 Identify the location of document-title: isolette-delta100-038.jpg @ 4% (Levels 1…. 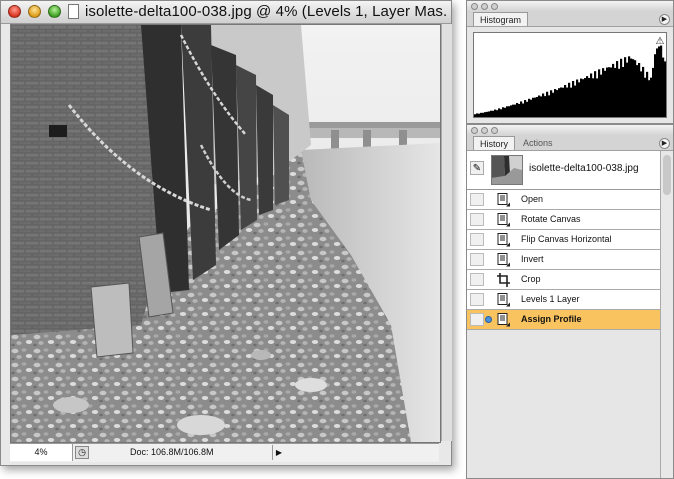
(266, 11).